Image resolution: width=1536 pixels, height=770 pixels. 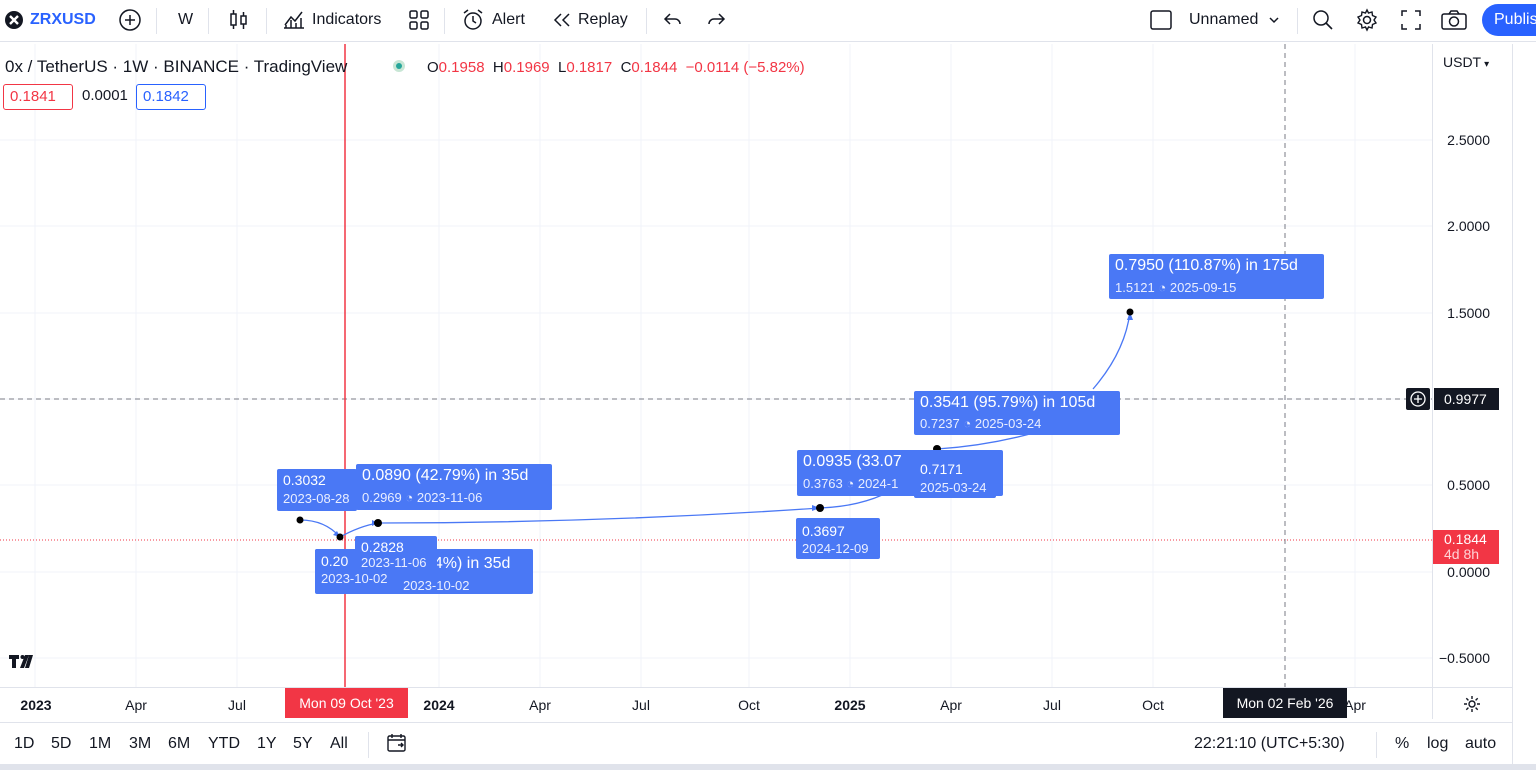 I want to click on search-icon, so click(x=1323, y=20).